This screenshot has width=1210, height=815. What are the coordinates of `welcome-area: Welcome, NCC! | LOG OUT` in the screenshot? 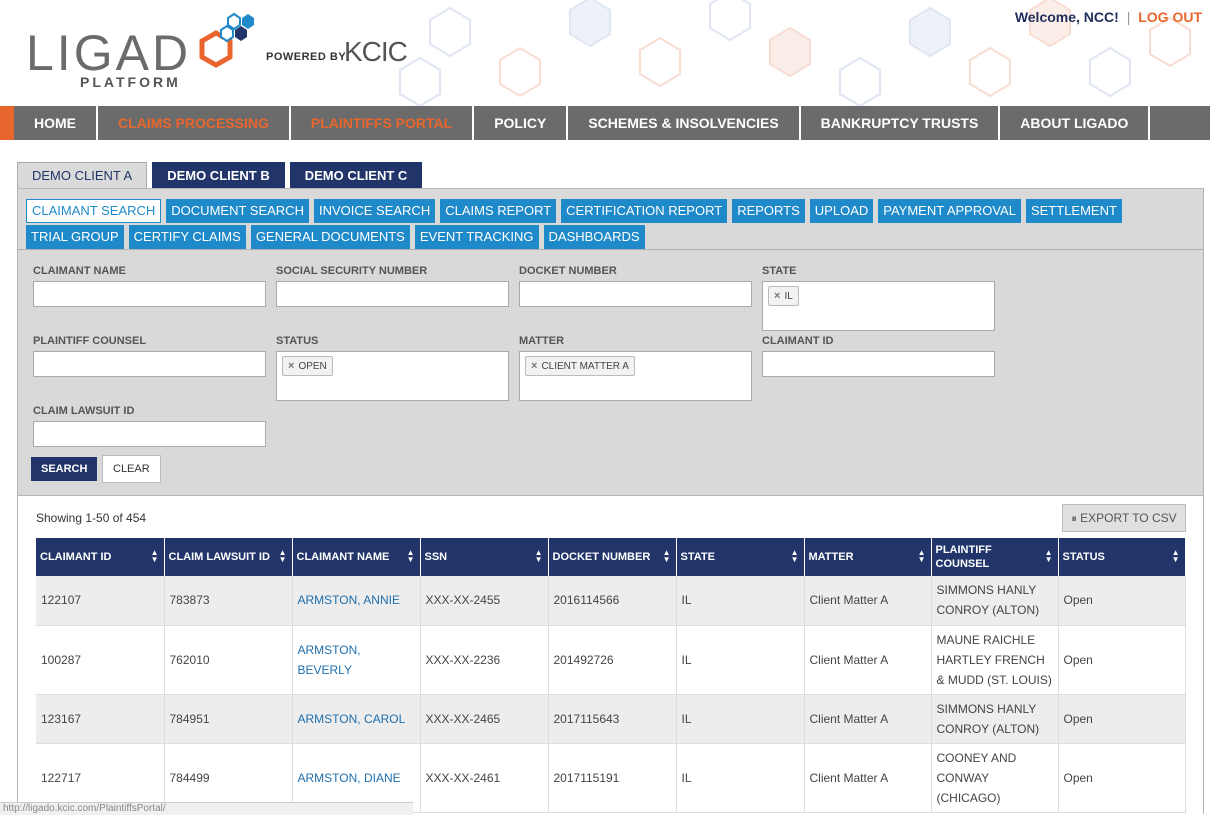 It's located at (1108, 17).